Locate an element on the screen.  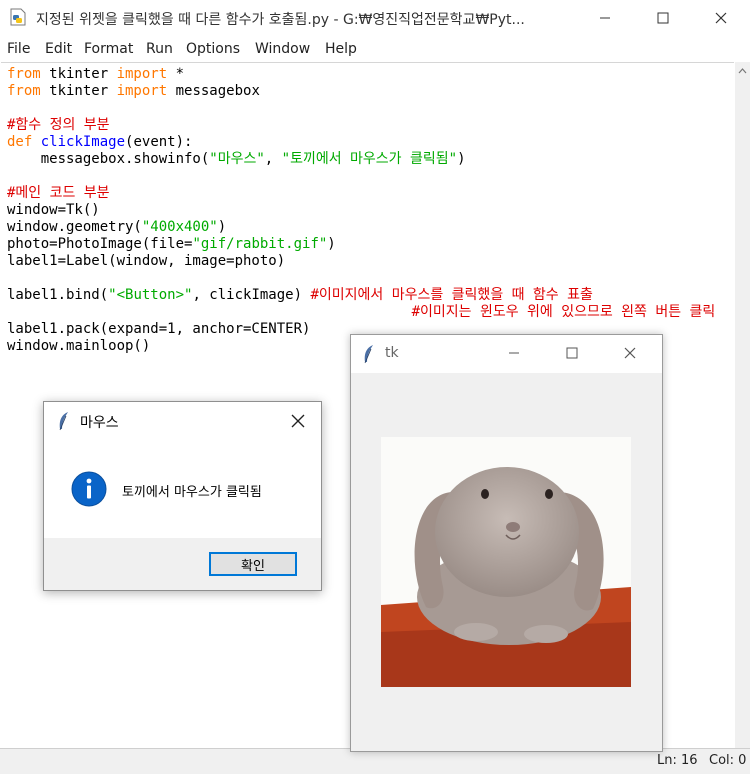
minimize-button is located at coordinates (605, 18).